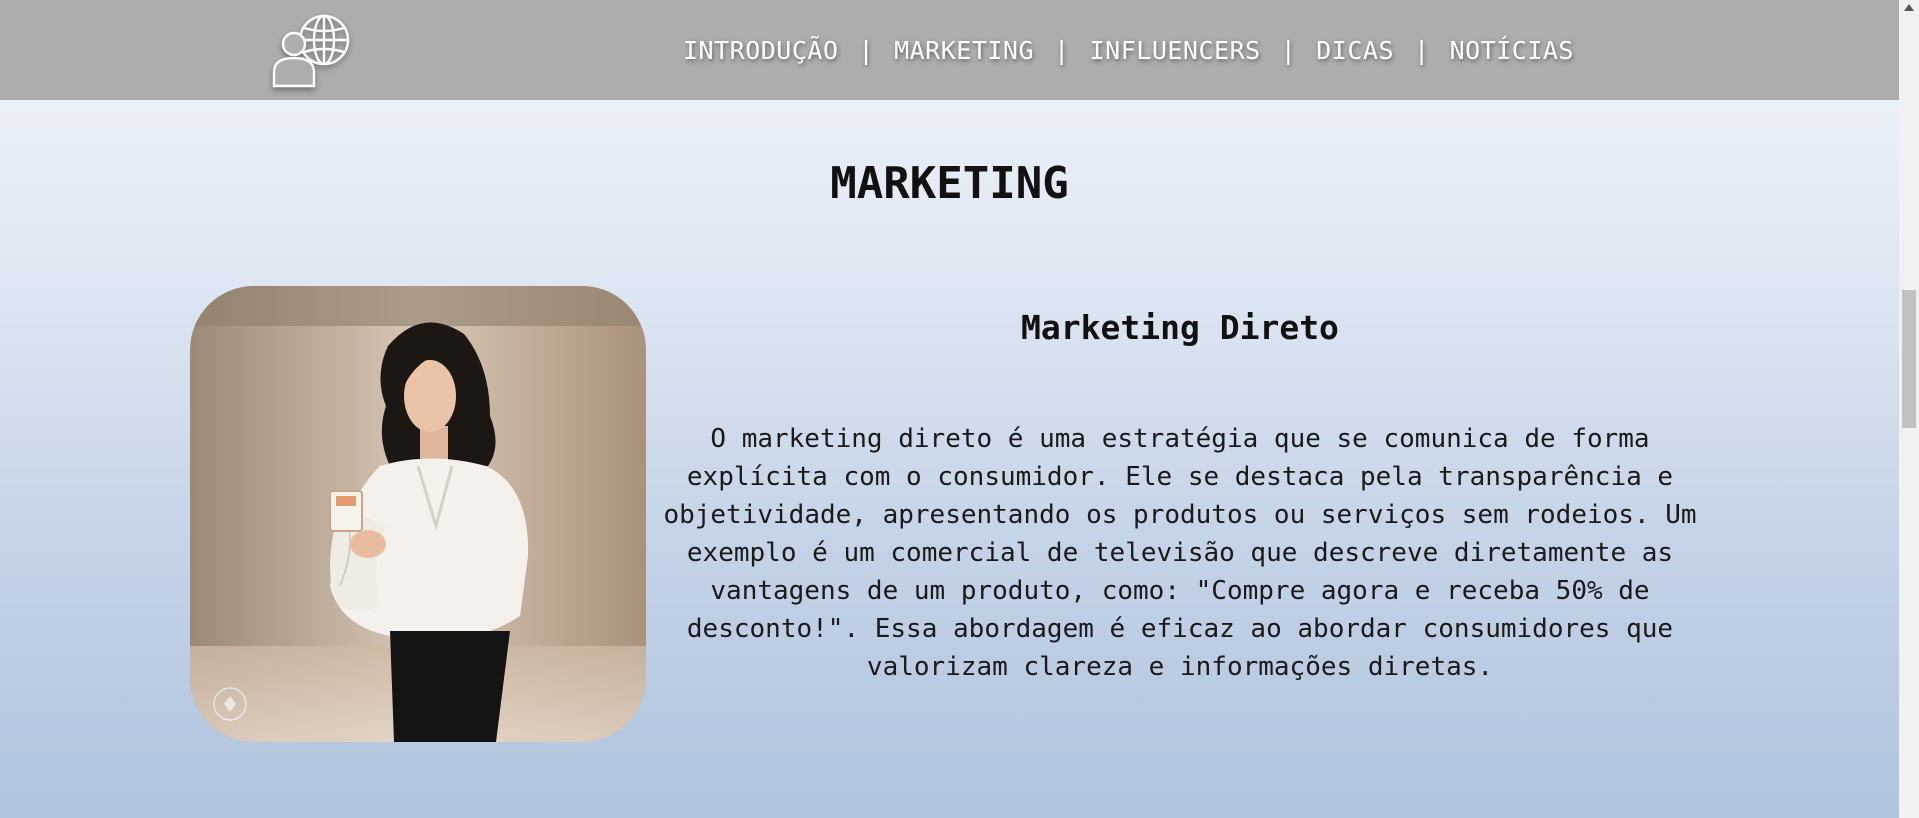 The height and width of the screenshot is (818, 1919). What do you see at coordinates (1909, 359) in the screenshot?
I see `scrollbar-thumb` at bounding box center [1909, 359].